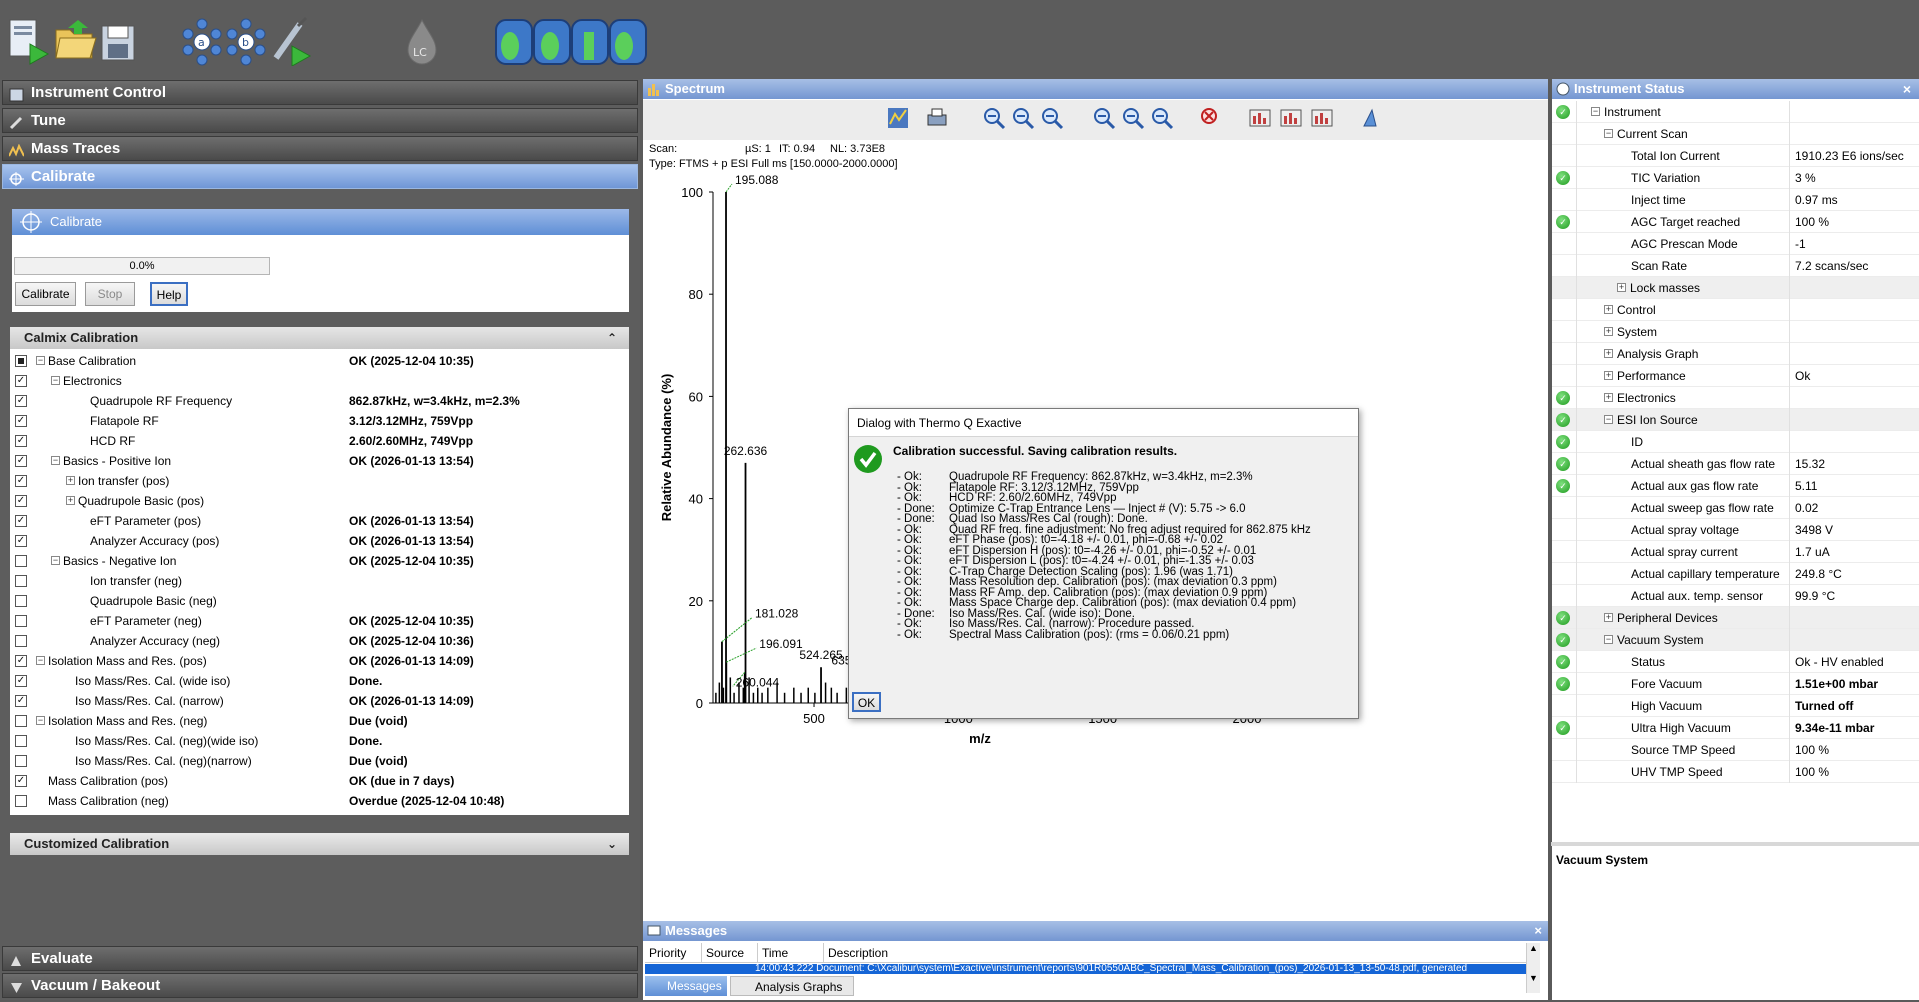  I want to click on nav-calibrate: Calibrate, so click(320, 176).